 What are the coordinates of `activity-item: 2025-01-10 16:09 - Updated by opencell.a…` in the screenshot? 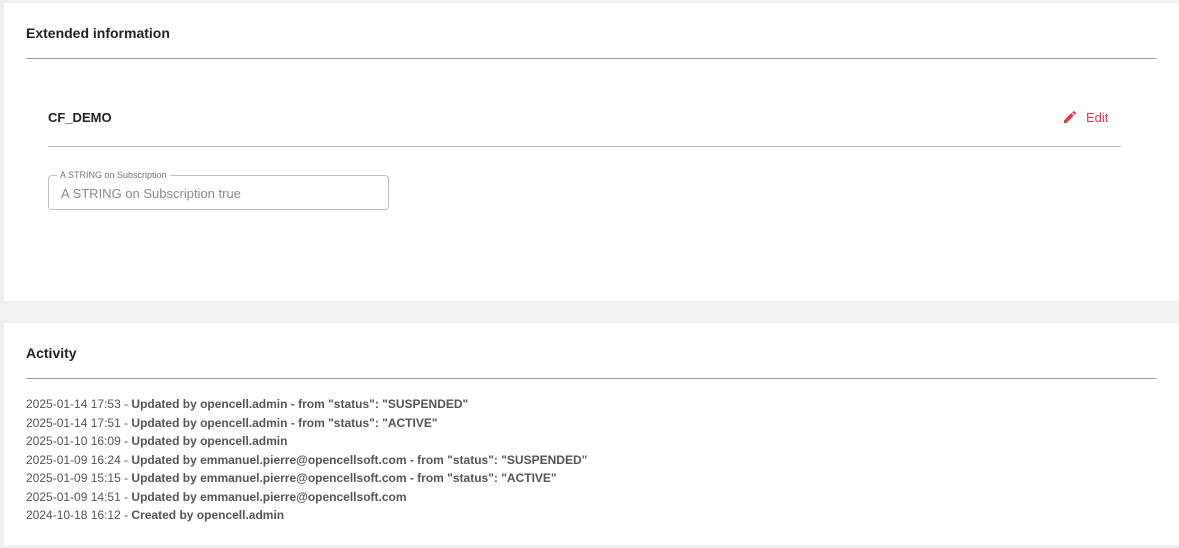 It's located at (306, 441).